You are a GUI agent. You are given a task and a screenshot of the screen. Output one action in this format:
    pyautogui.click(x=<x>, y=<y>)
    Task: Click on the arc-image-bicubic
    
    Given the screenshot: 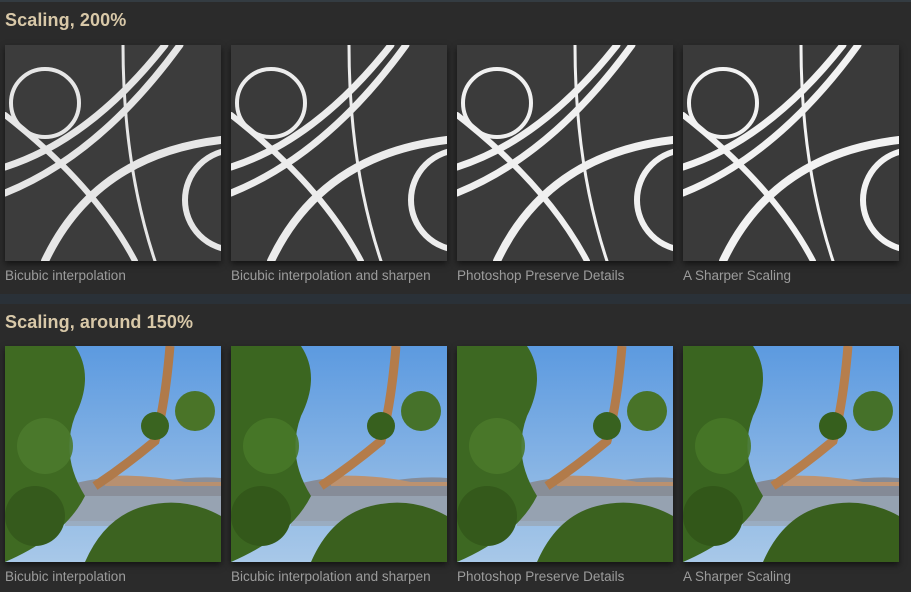 What is the action you would take?
    pyautogui.click(x=113, y=153)
    